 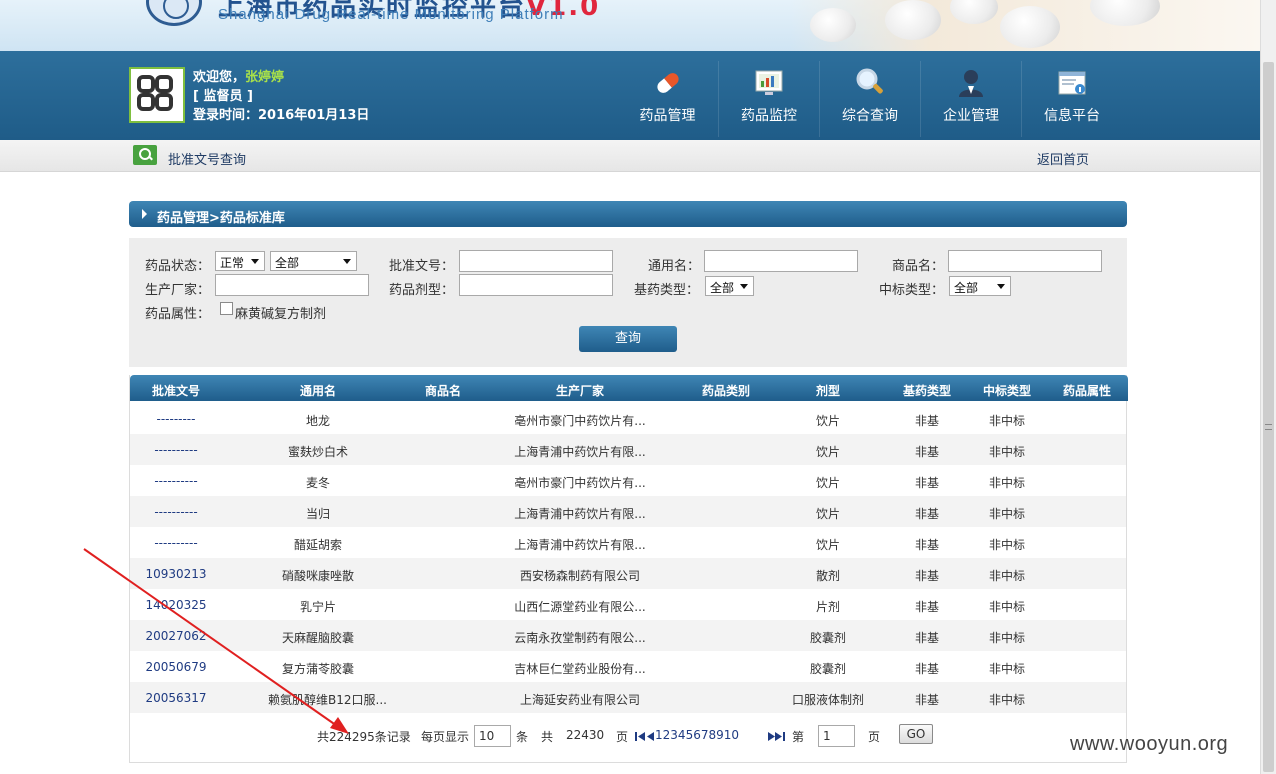 What do you see at coordinates (769, 83) in the screenshot?
I see `monitor-chart-icon` at bounding box center [769, 83].